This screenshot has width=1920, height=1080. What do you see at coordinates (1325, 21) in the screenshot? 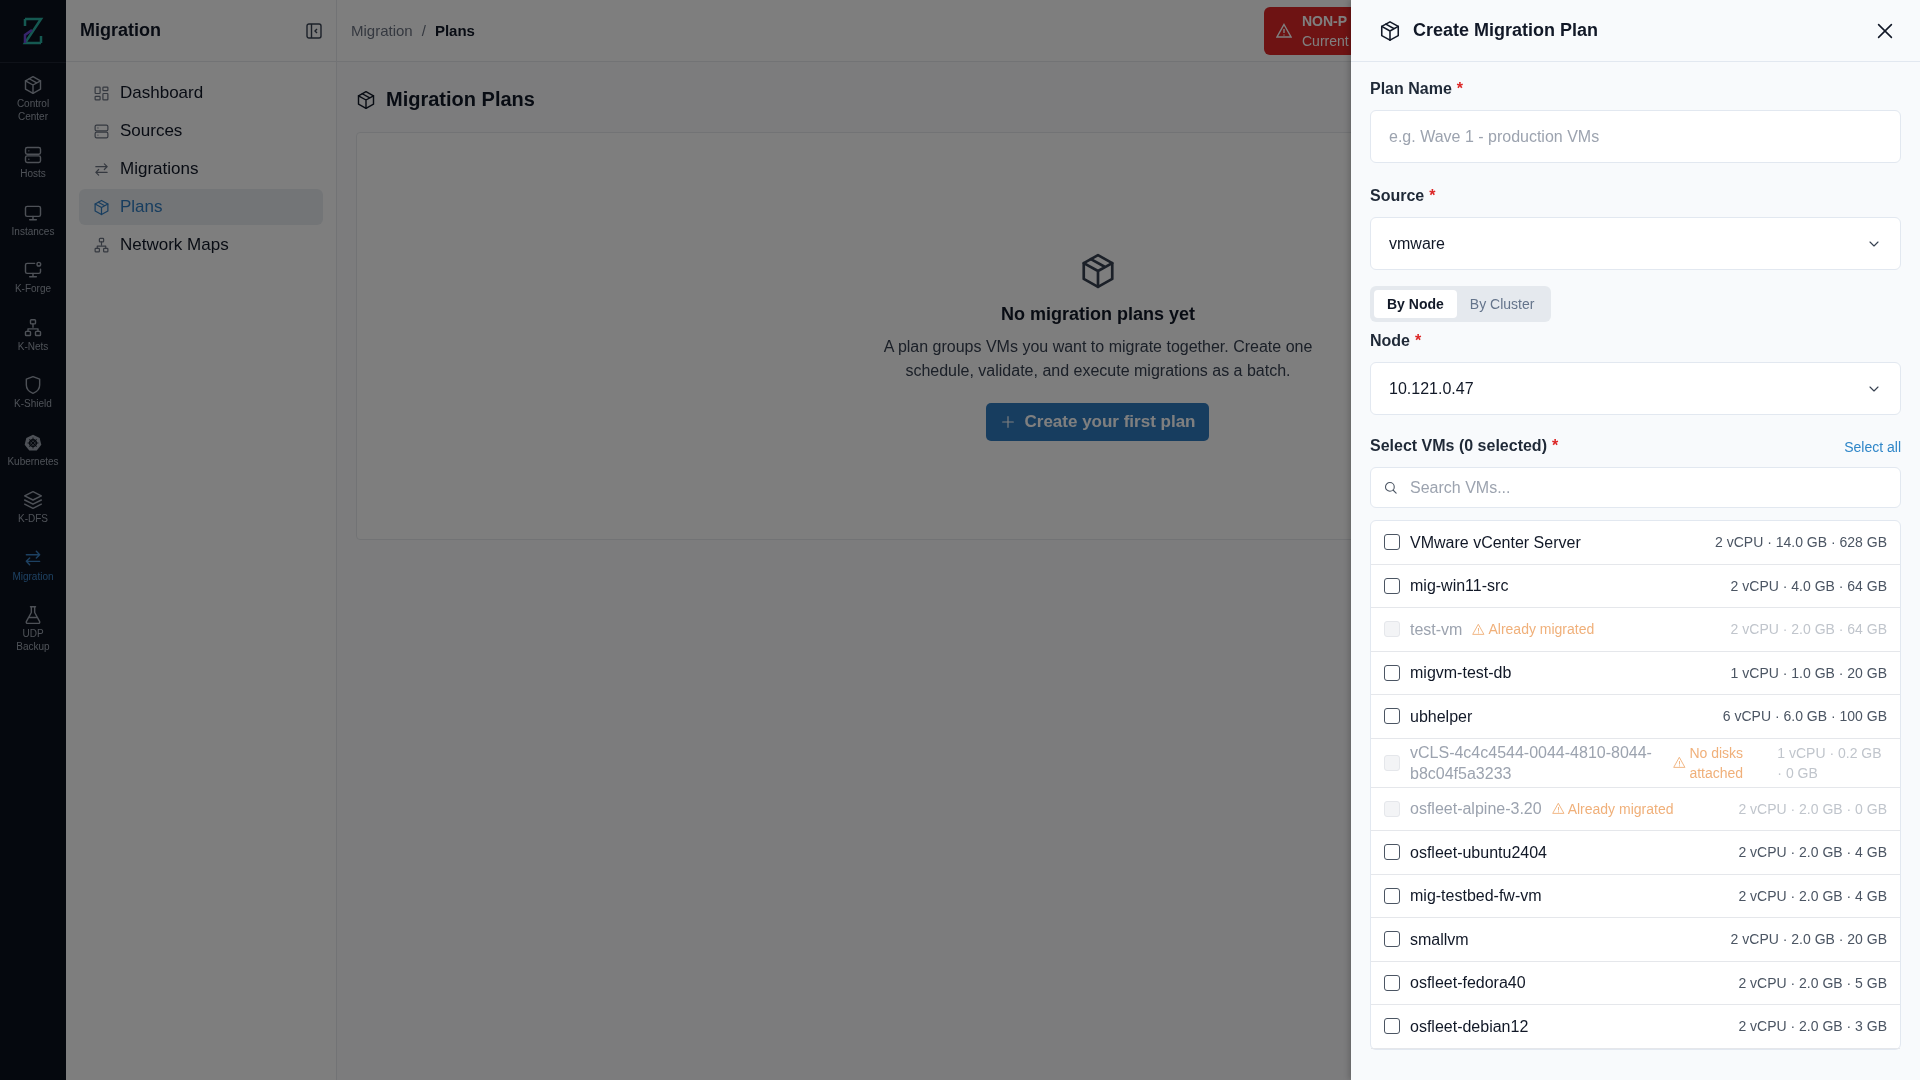
I see `alert-title: NON-P` at bounding box center [1325, 21].